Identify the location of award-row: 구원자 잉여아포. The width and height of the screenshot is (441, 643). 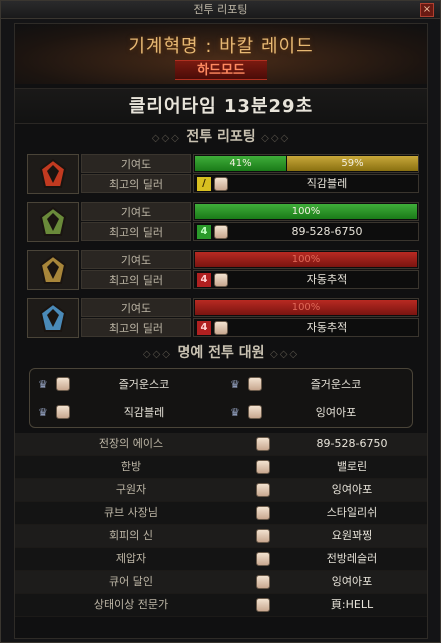
(221, 490).